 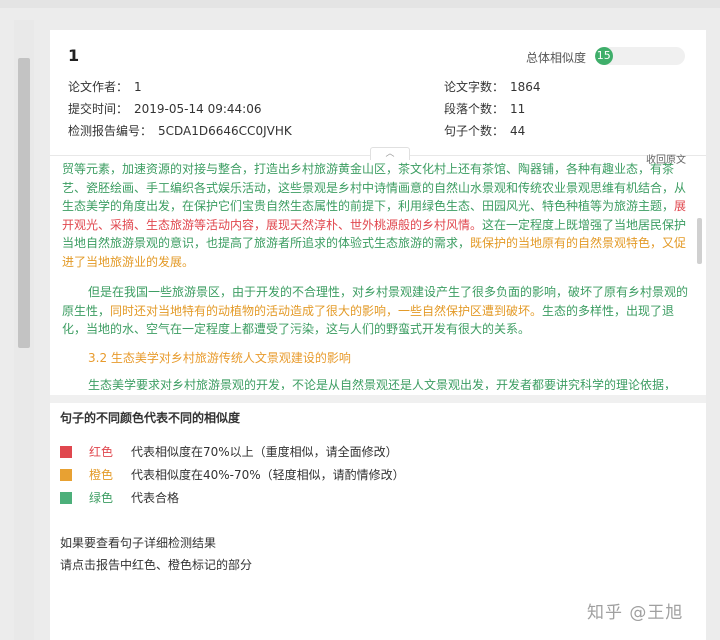 I want to click on submit-time-value: 2019-05-14 09:44:06, so click(x=198, y=109).